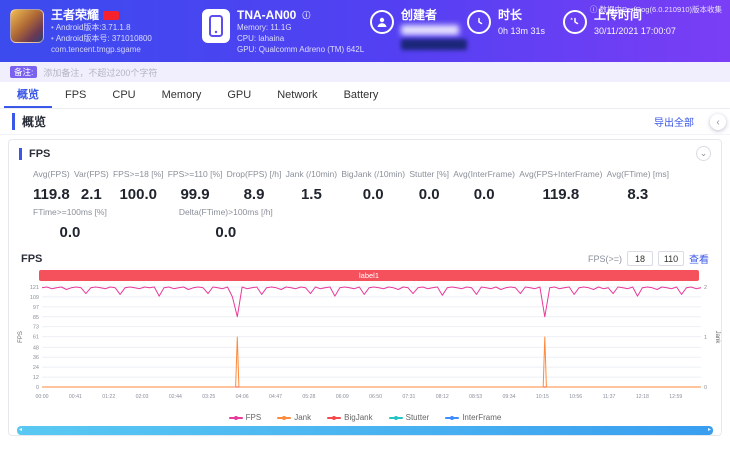 The image size is (730, 463). What do you see at coordinates (142, 397) in the screenshot?
I see `svg-text: 02:03` at bounding box center [142, 397].